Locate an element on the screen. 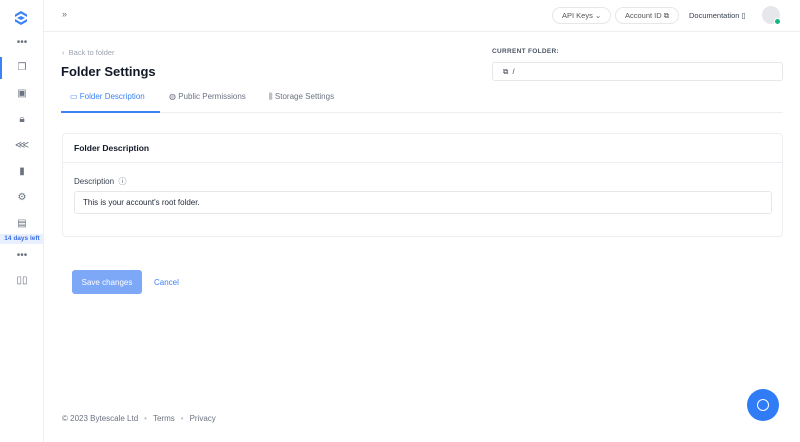 Image resolution: width=800 pixels, height=442 pixels. book-icon: ▯ is located at coordinates (743, 15).